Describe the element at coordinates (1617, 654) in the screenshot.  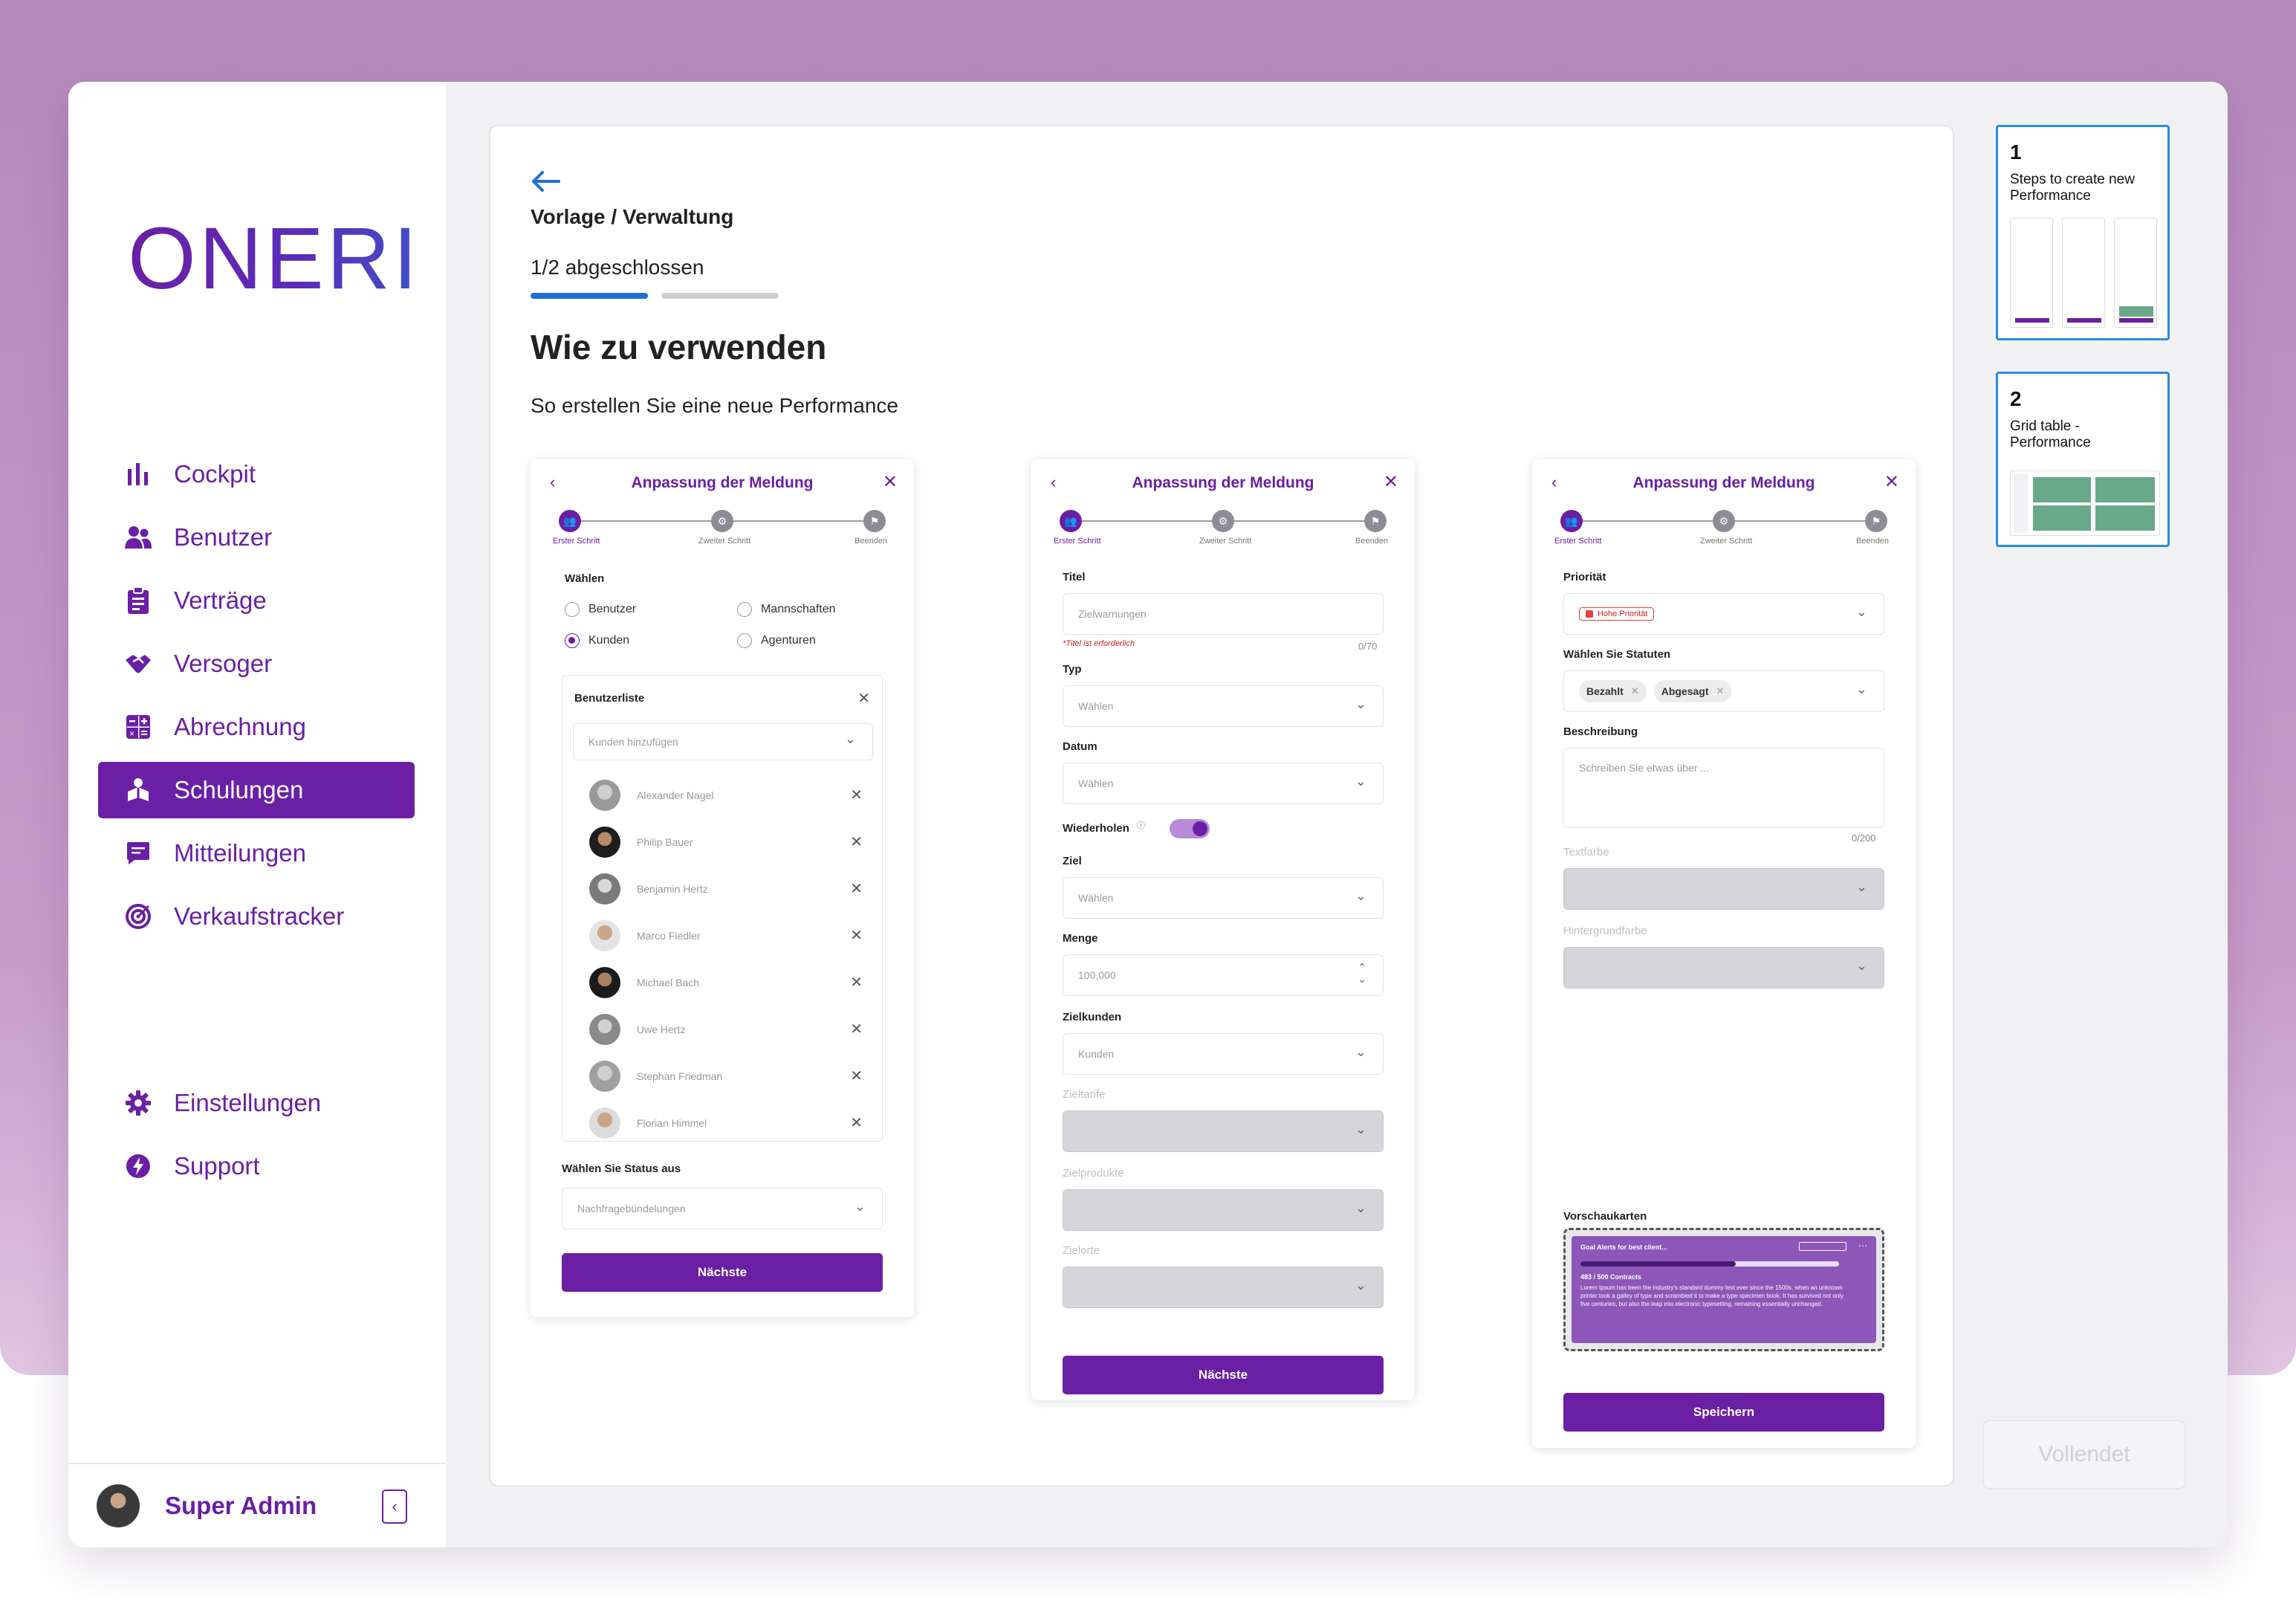
I see `status-label: Wählen Sie Statuten` at that location.